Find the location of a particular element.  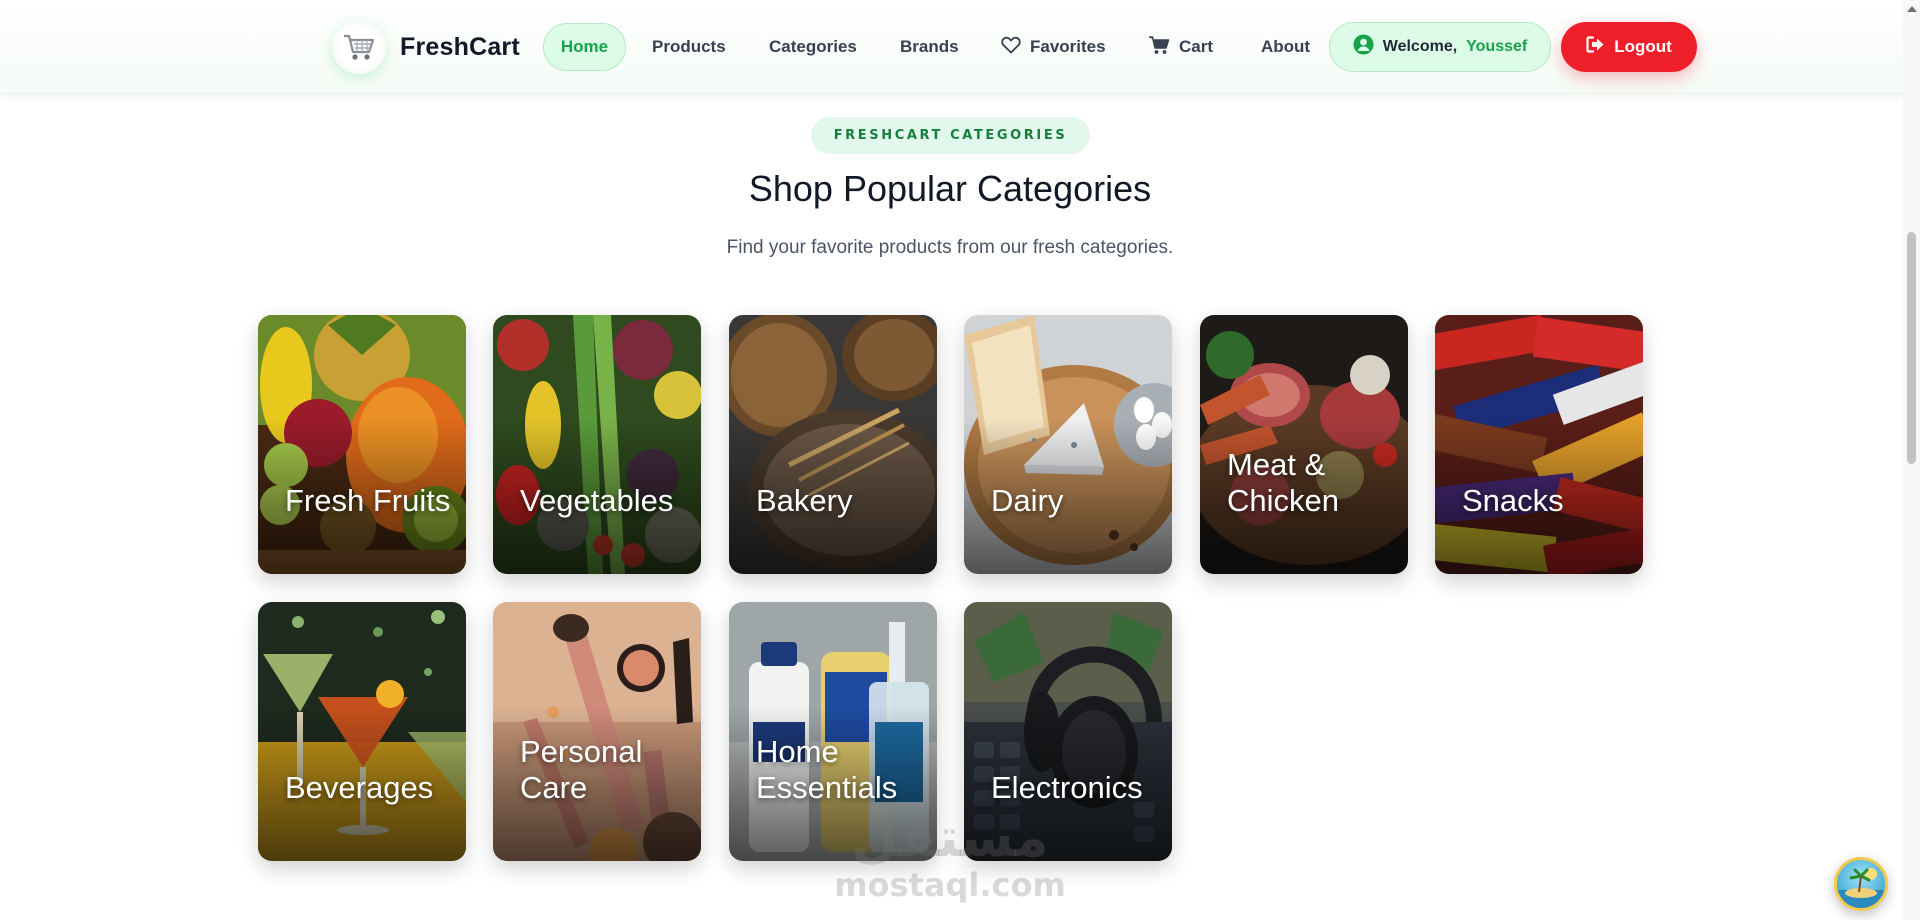

section-title: Shop Popular Categories is located at coordinates (950, 188).